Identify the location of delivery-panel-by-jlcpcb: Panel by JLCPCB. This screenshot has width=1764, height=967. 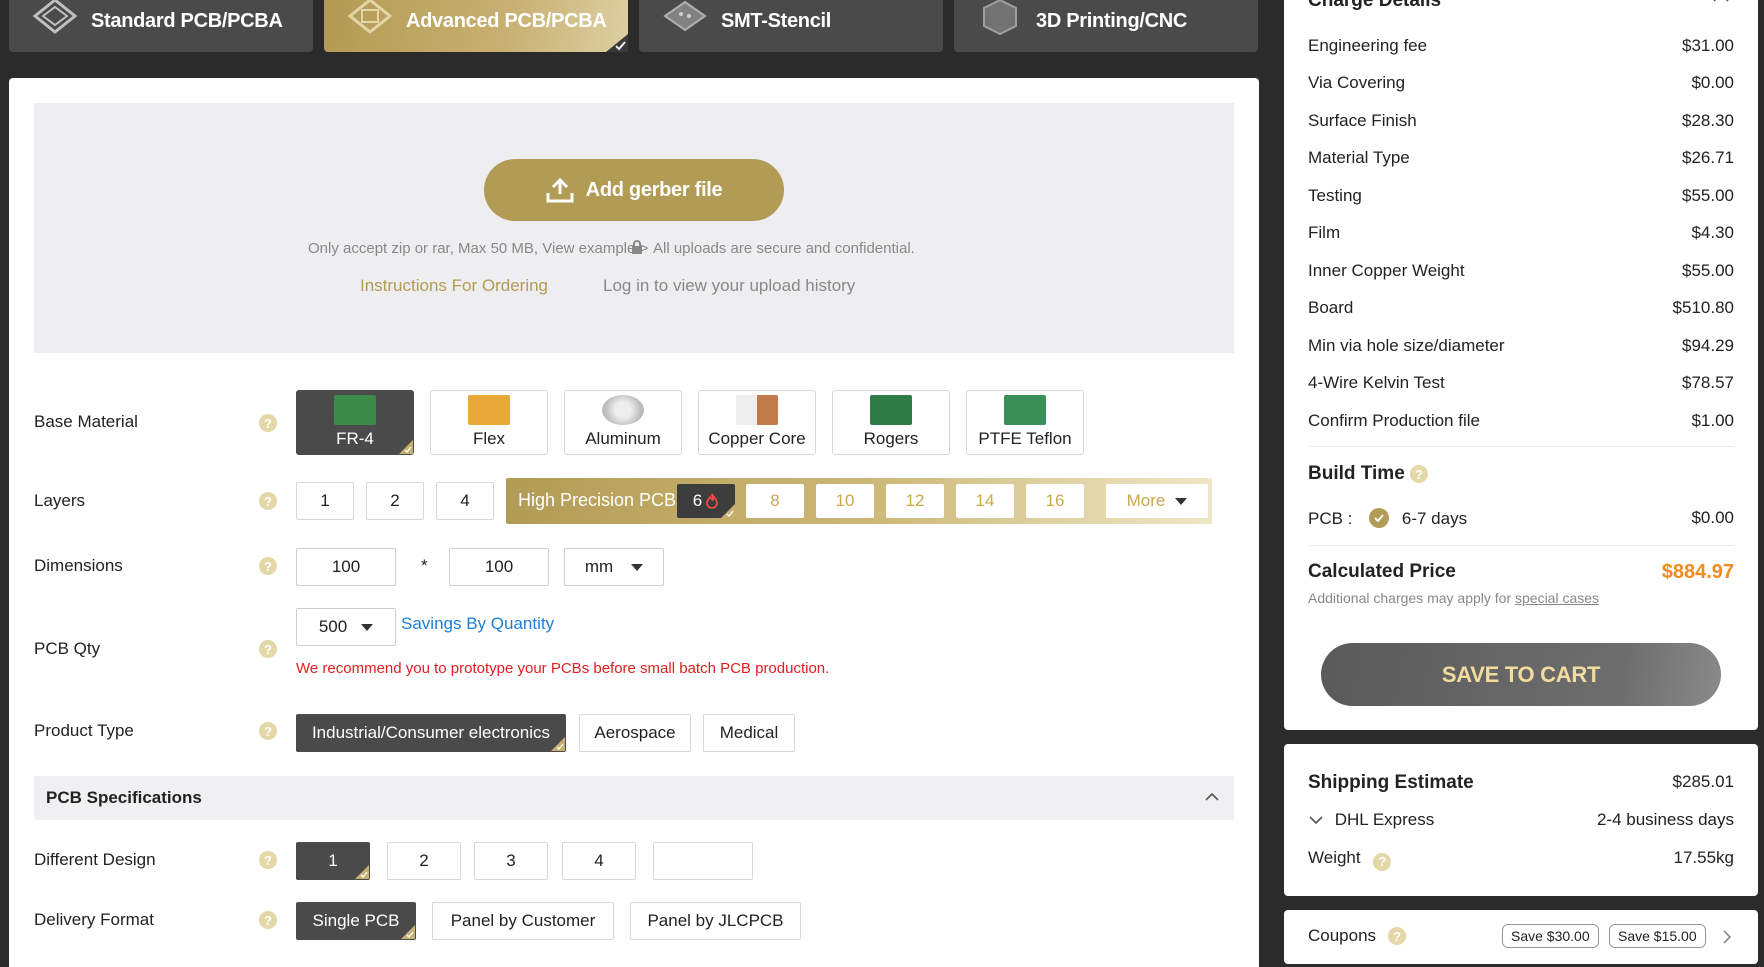
(715, 921).